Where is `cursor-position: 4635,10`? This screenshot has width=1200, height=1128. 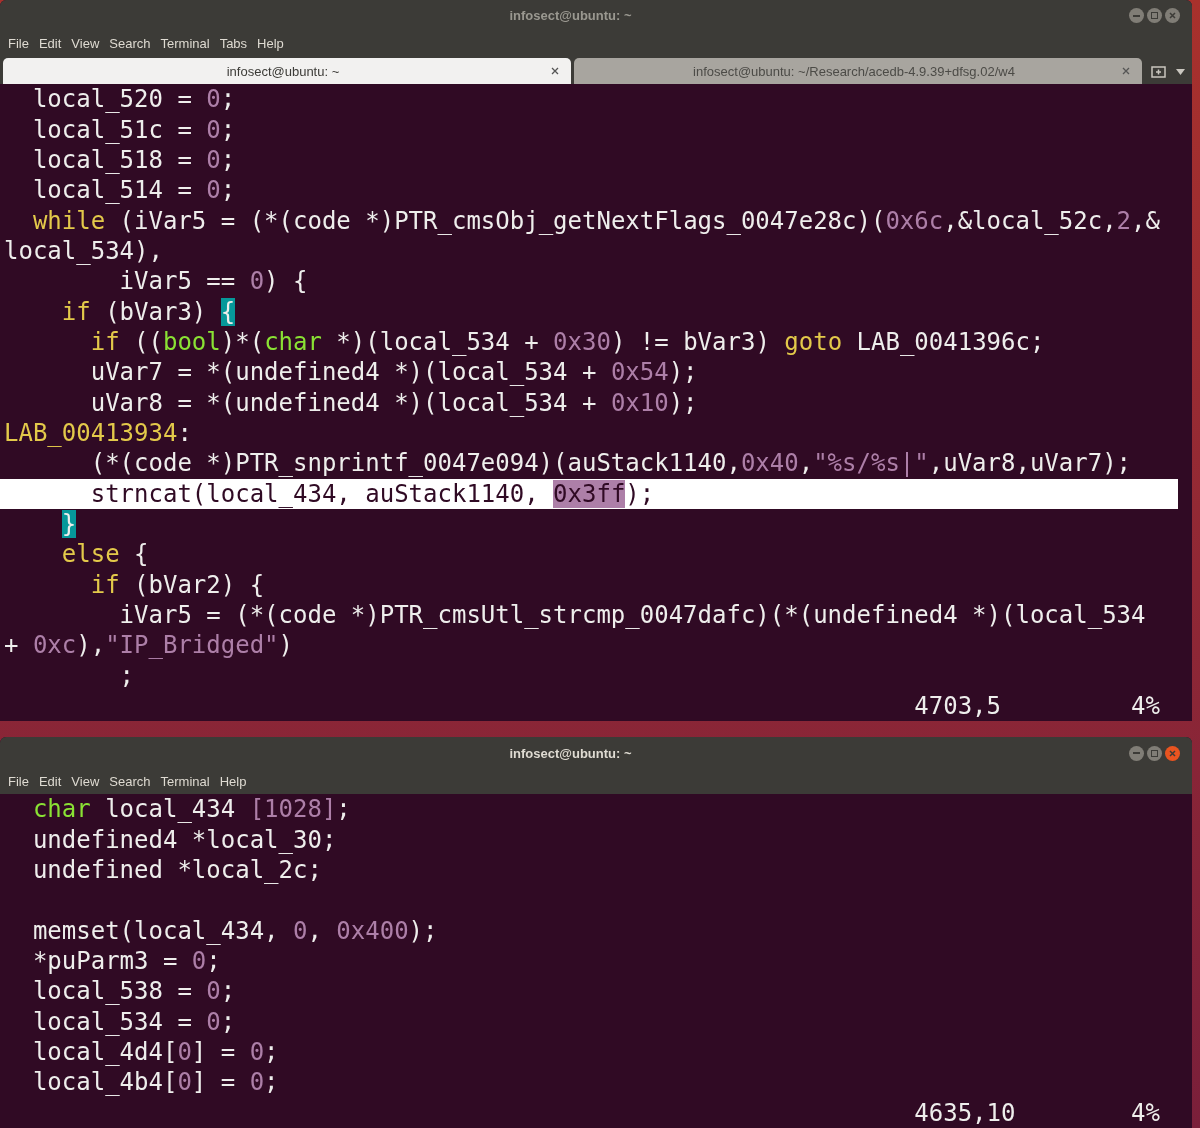 cursor-position: 4635,10 is located at coordinates (965, 1112).